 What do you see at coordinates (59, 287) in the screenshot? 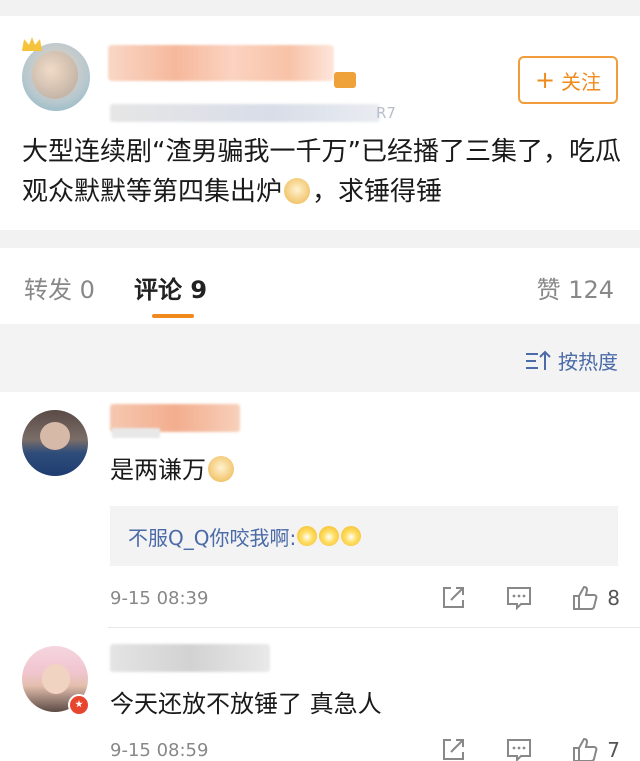
I see `tab-repost: 转发 0` at bounding box center [59, 287].